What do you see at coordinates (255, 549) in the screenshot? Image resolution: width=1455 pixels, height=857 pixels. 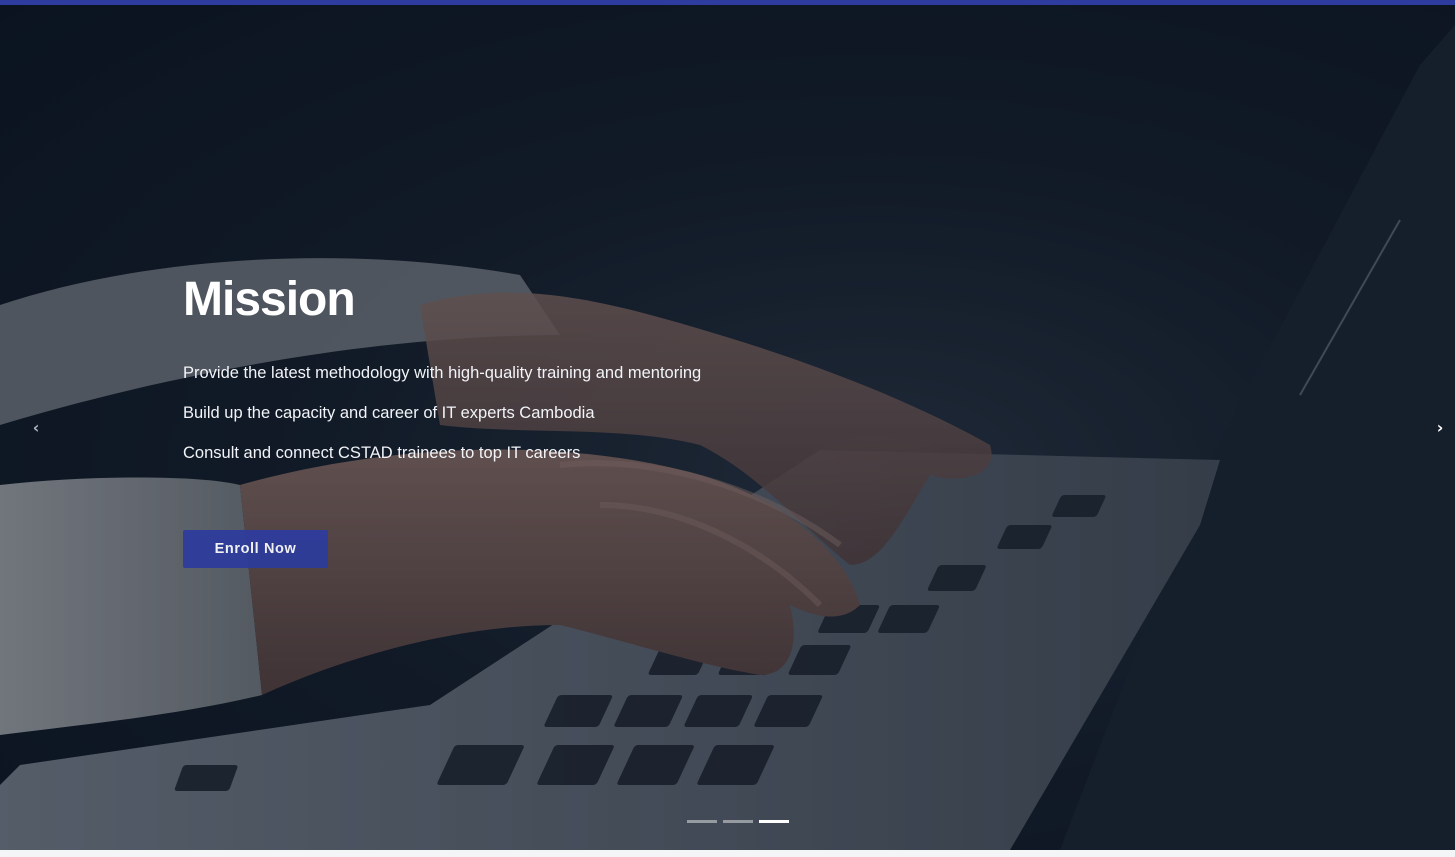 I see `enroll-now-button: Enroll Now` at bounding box center [255, 549].